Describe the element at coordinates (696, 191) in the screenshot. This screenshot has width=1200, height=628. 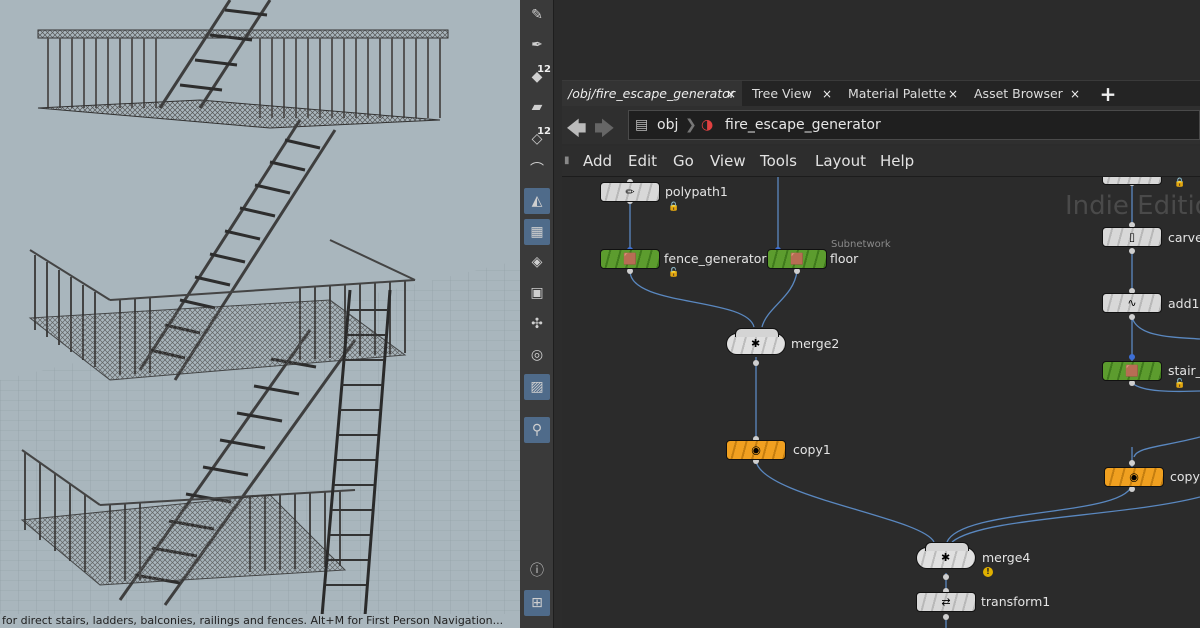
I see `node-label: polypath1` at that location.